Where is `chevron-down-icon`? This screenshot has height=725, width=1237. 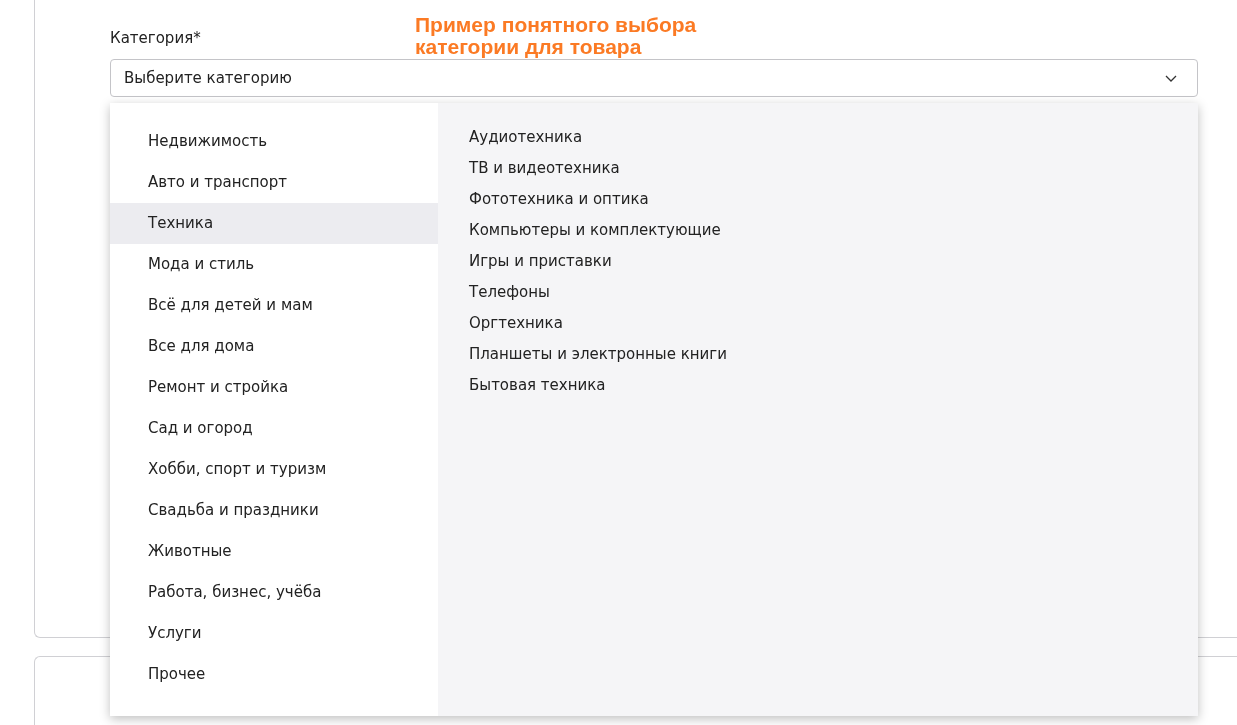
chevron-down-icon is located at coordinates (1171, 78).